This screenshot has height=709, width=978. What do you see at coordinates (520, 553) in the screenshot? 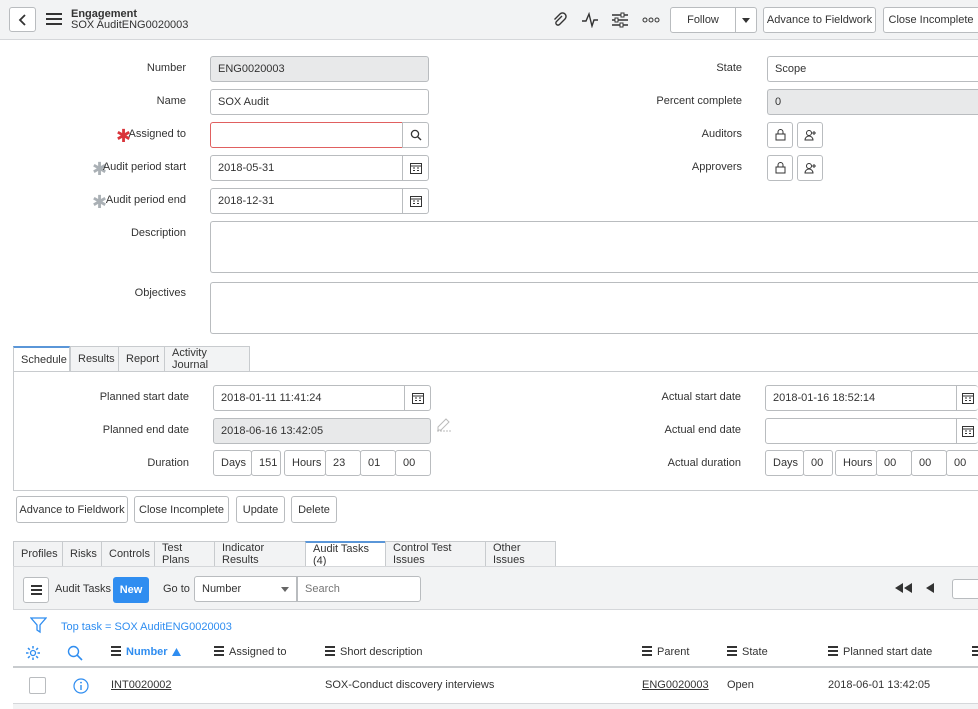
I see `tab-other-issues: Other Issues` at bounding box center [520, 553].